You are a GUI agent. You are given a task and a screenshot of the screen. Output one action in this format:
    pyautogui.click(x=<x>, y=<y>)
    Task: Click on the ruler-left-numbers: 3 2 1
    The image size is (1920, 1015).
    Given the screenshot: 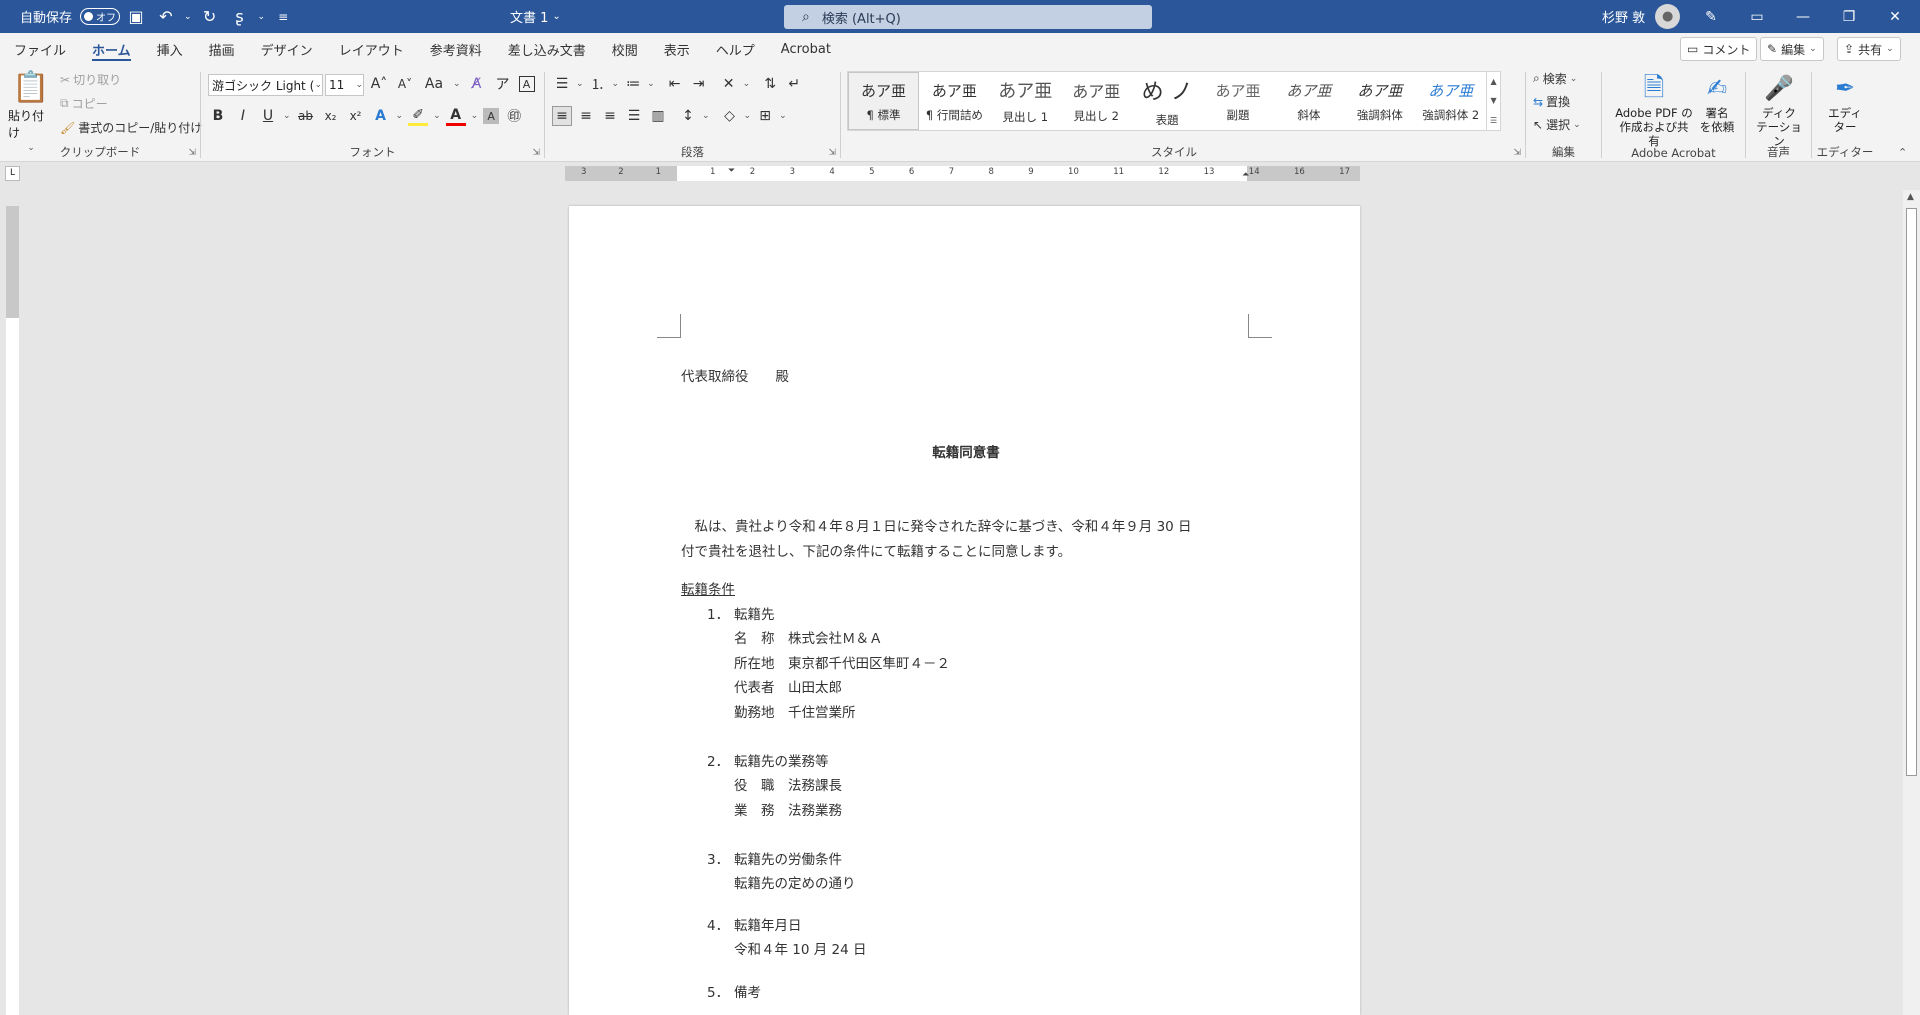 What is the action you would take?
    pyautogui.click(x=621, y=172)
    